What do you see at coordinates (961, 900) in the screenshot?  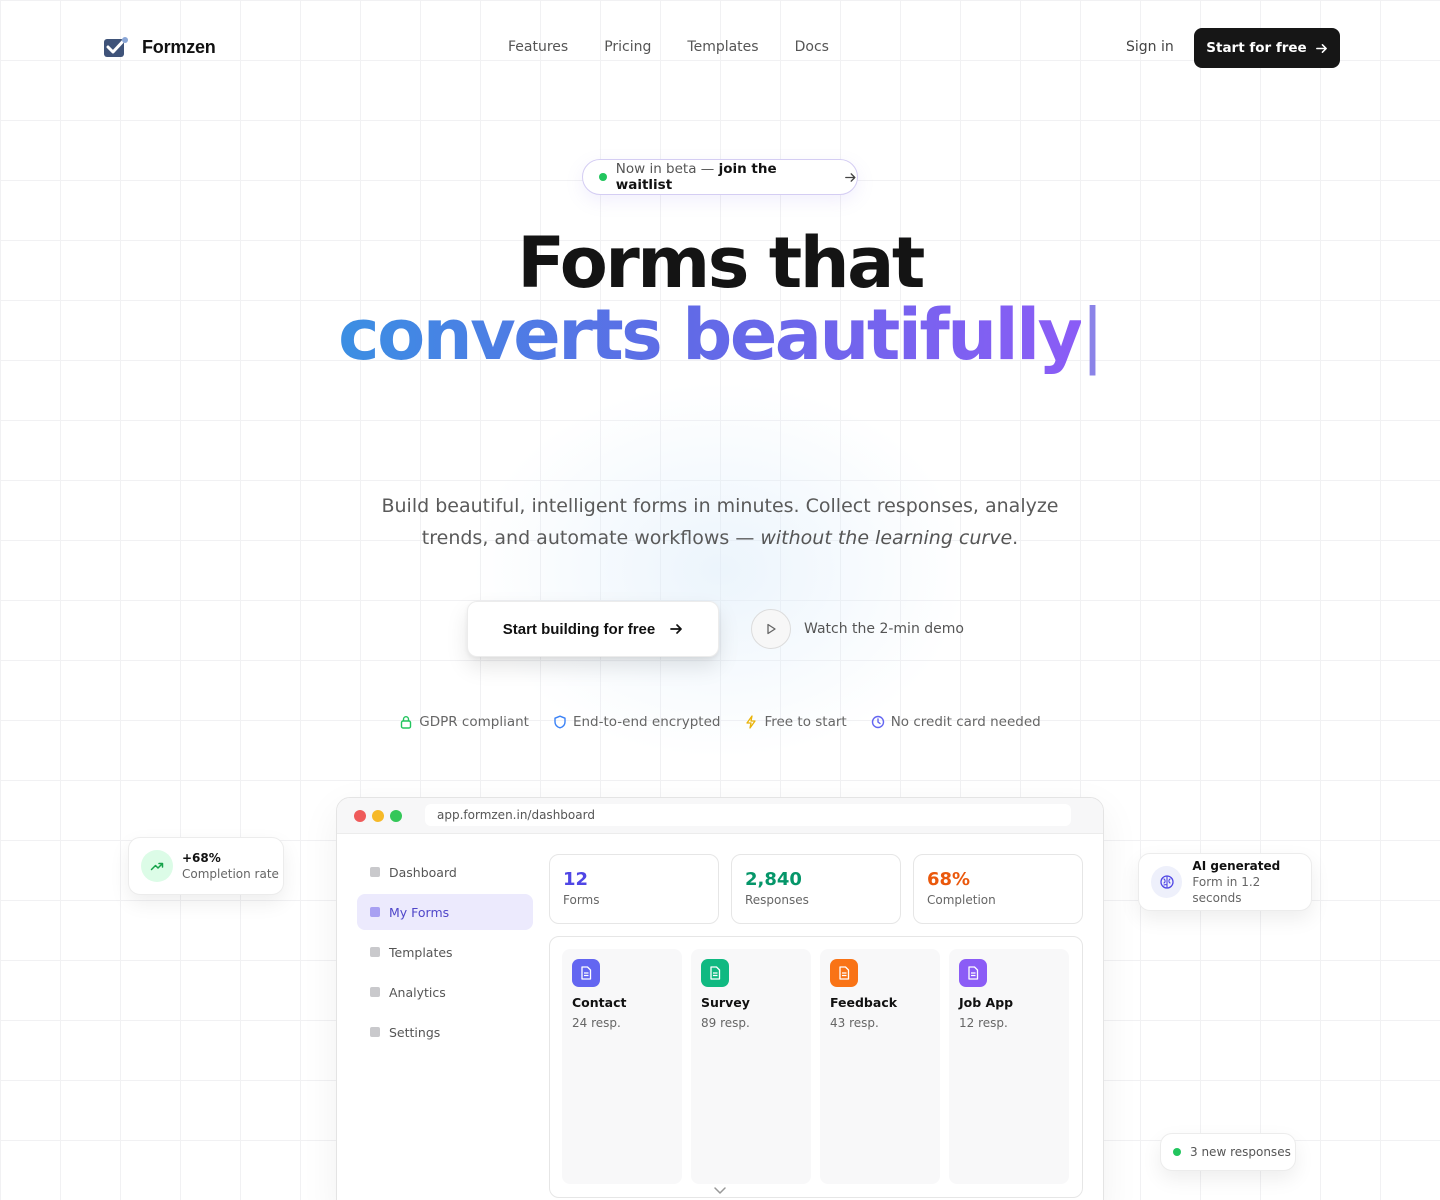 I see `stat-label: Completion` at bounding box center [961, 900].